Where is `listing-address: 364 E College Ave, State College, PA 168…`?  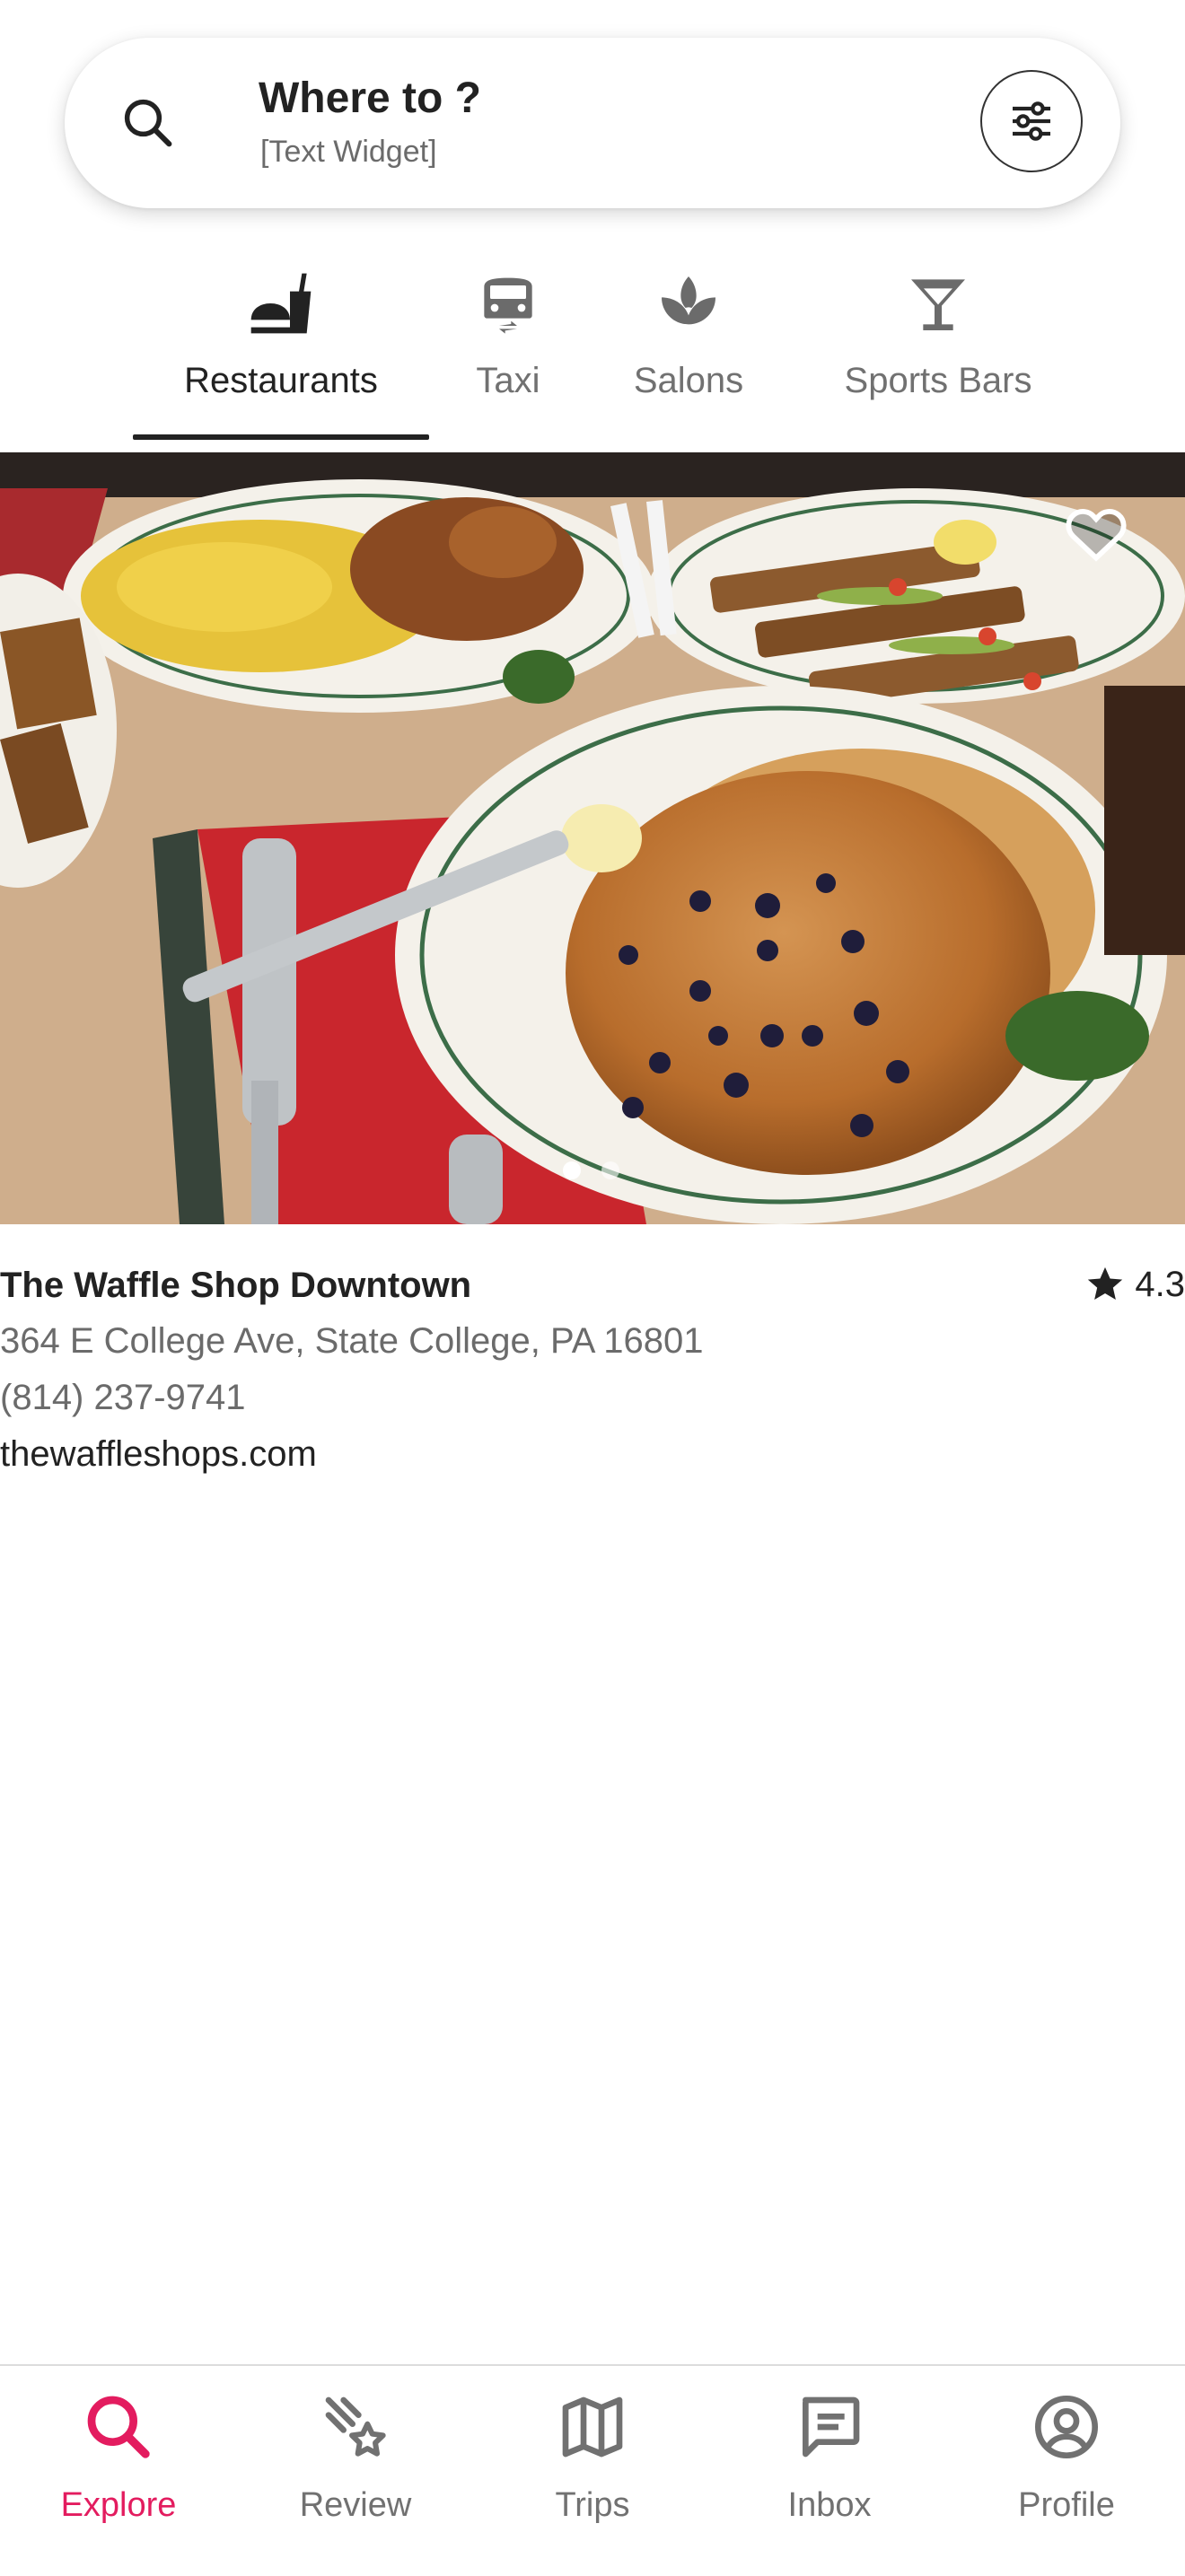
listing-address: 364 E College Ave, State College, PA 168… is located at coordinates (352, 1341).